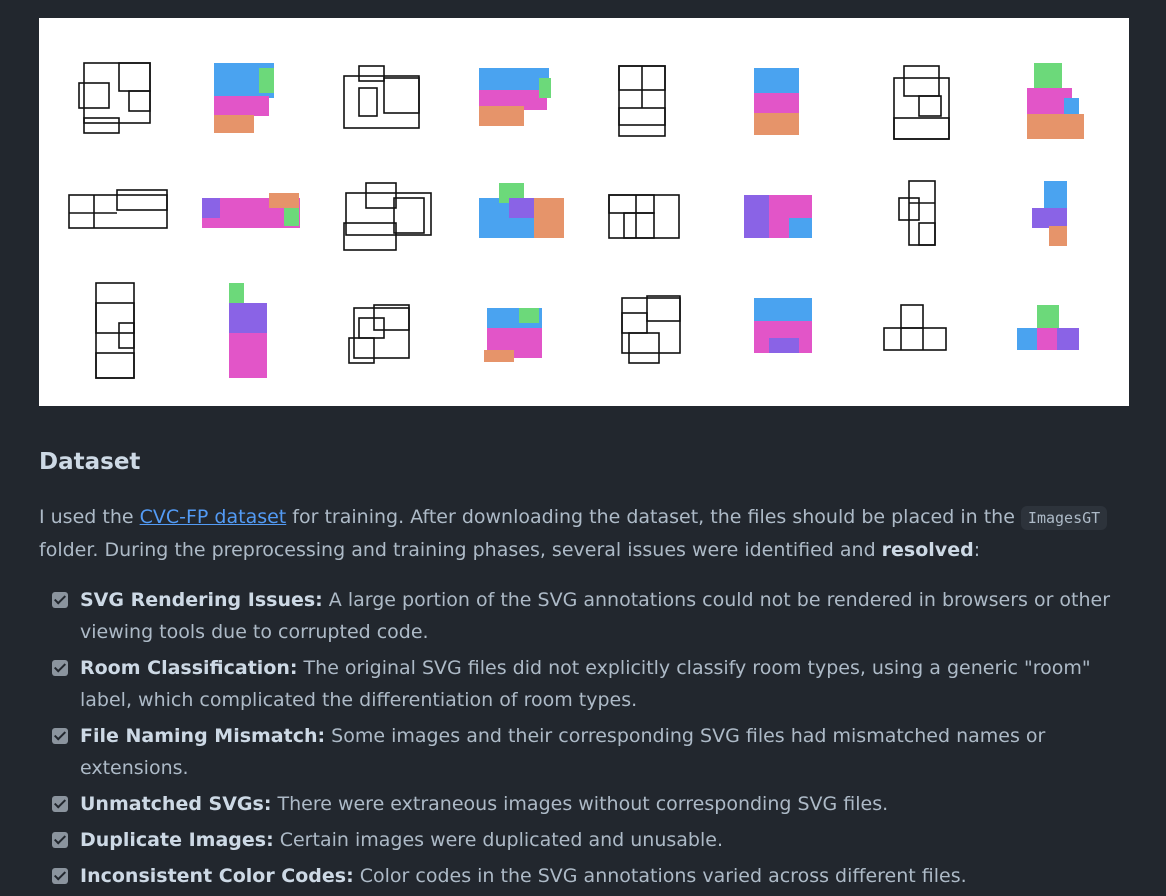 The image size is (1166, 896). Describe the element at coordinates (217, 876) in the screenshot. I see `task-title: Inconsistent Color Codes:` at that location.